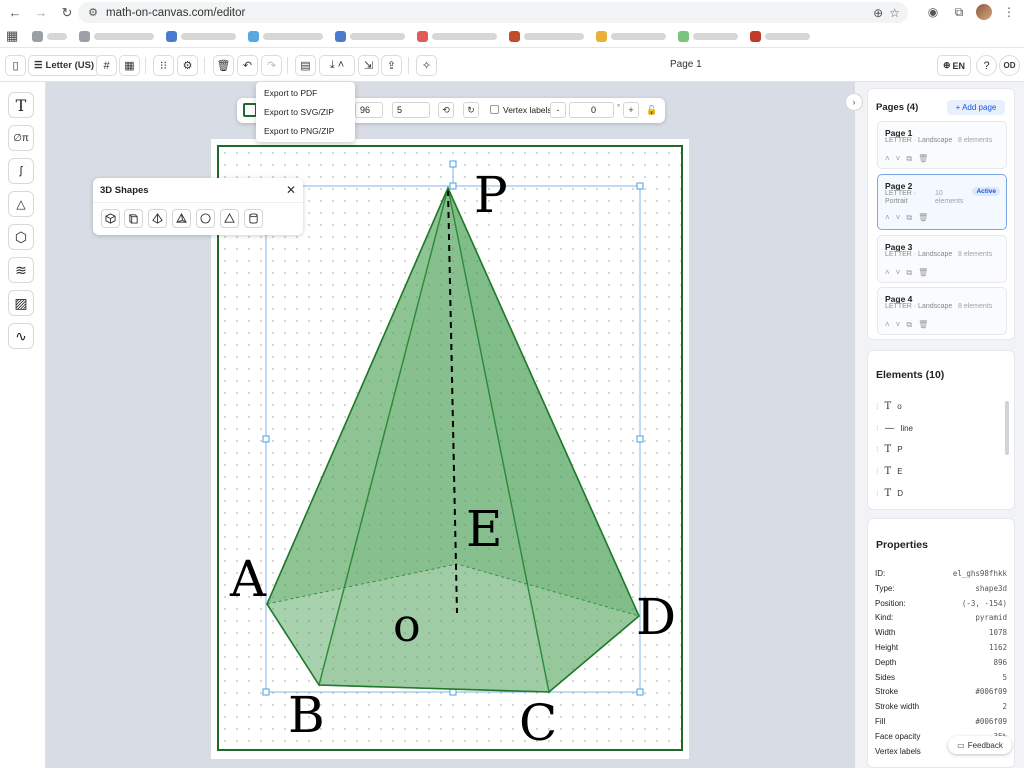 The height and width of the screenshot is (768, 1024). What do you see at coordinates (941, 633) in the screenshot?
I see `property-row: Width 1078` at bounding box center [941, 633].